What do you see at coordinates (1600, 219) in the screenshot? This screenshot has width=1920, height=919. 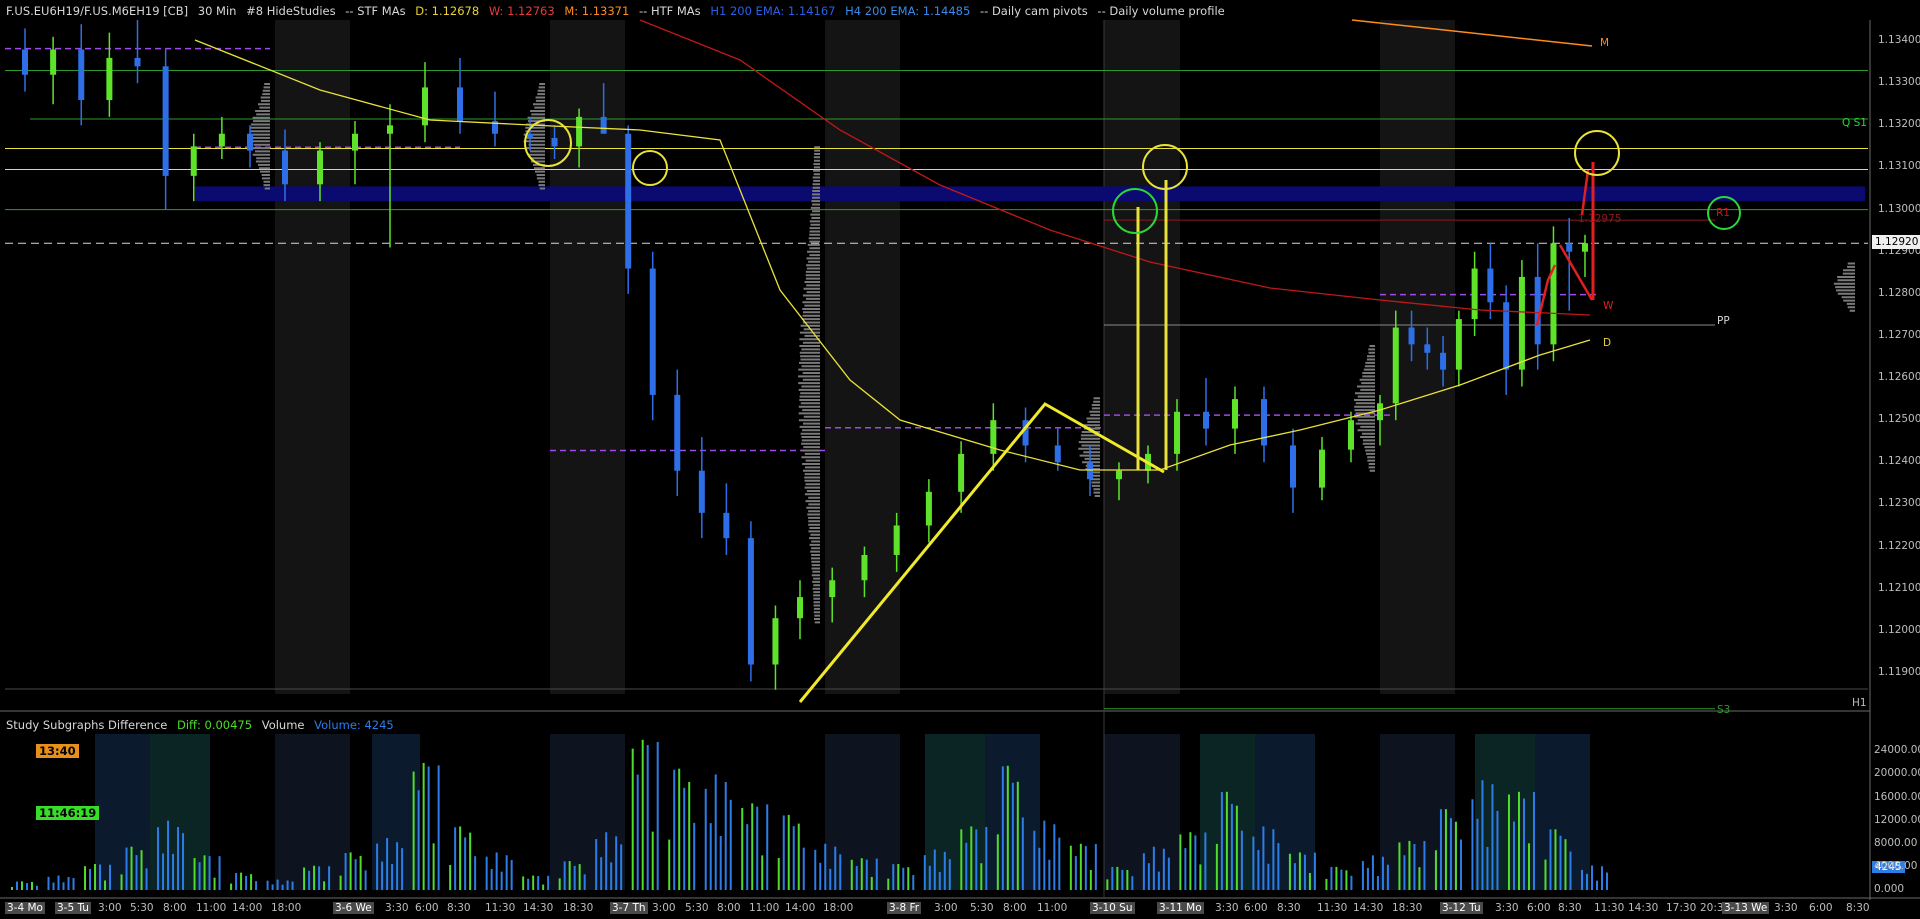 I see `r1-price-tag: 1.12975` at bounding box center [1600, 219].